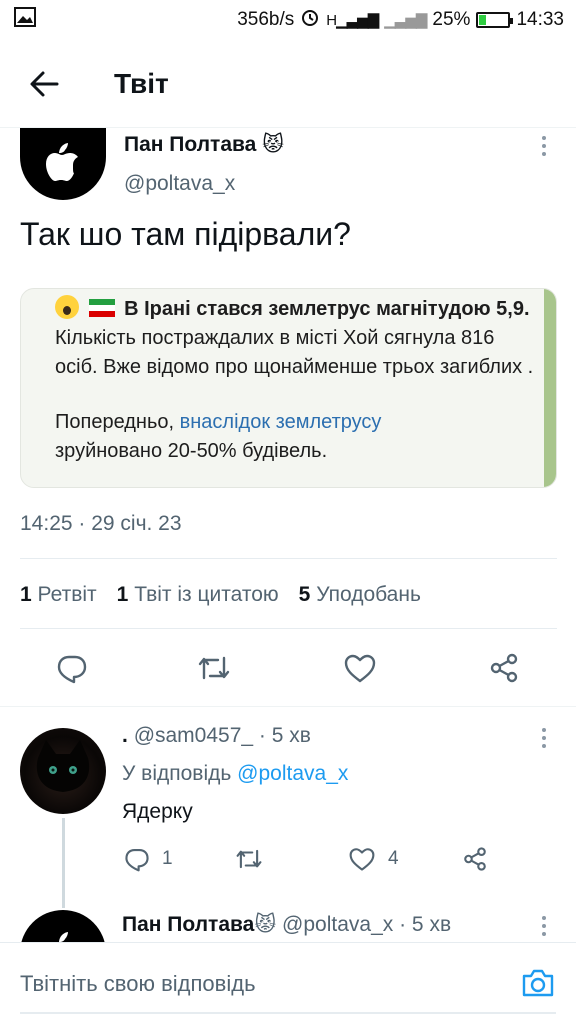  I want to click on reply-reply-button: 1, so click(148, 859).